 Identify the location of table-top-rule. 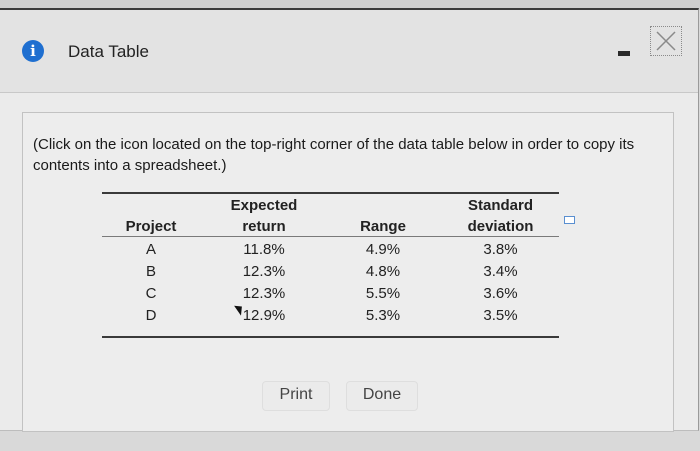
(330, 193).